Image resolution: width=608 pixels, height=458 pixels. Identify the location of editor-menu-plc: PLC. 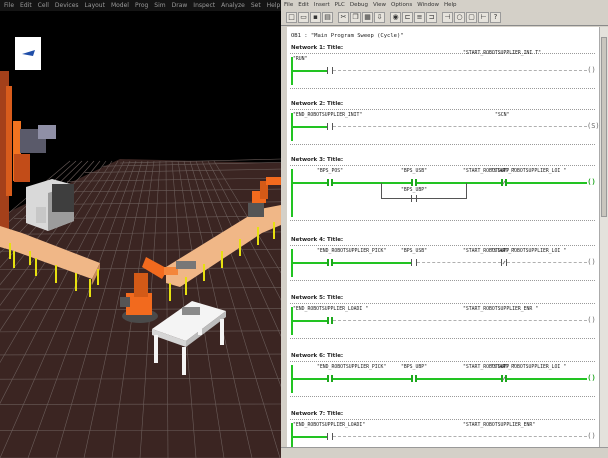
(340, 5).